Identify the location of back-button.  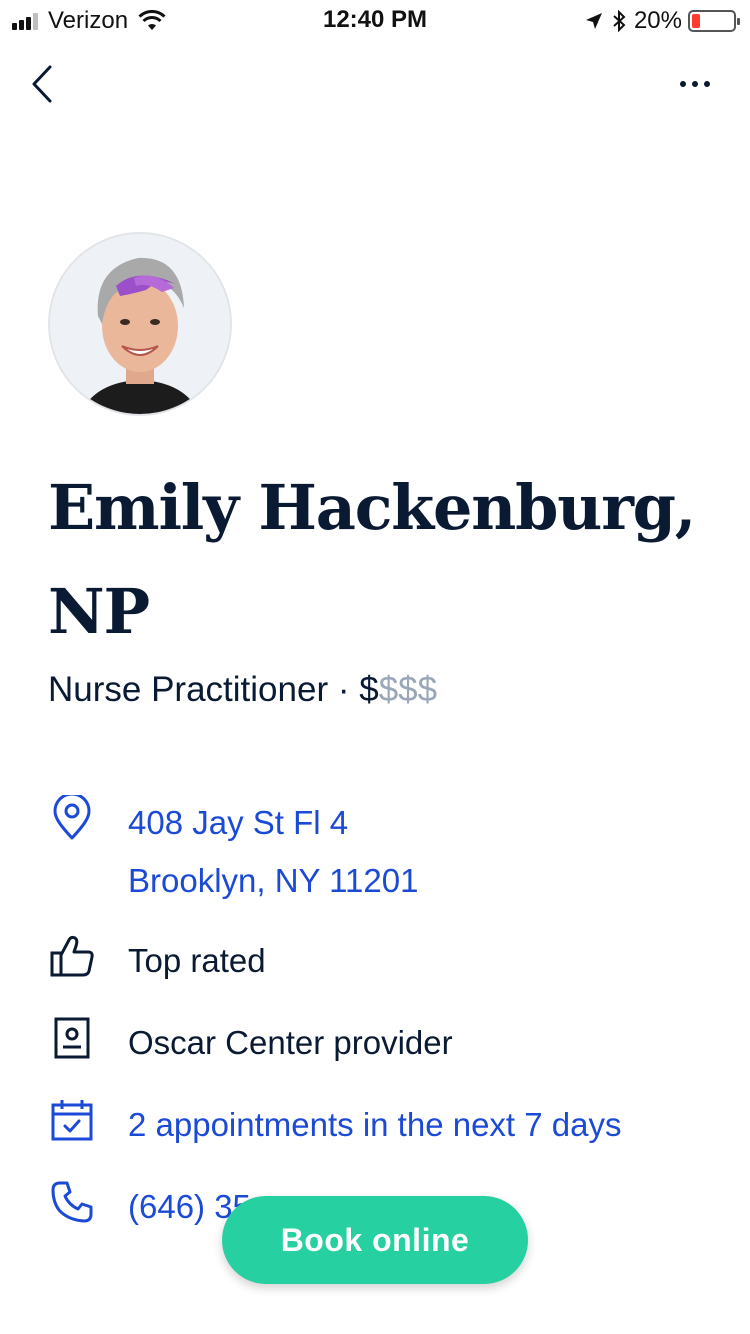
(42, 84).